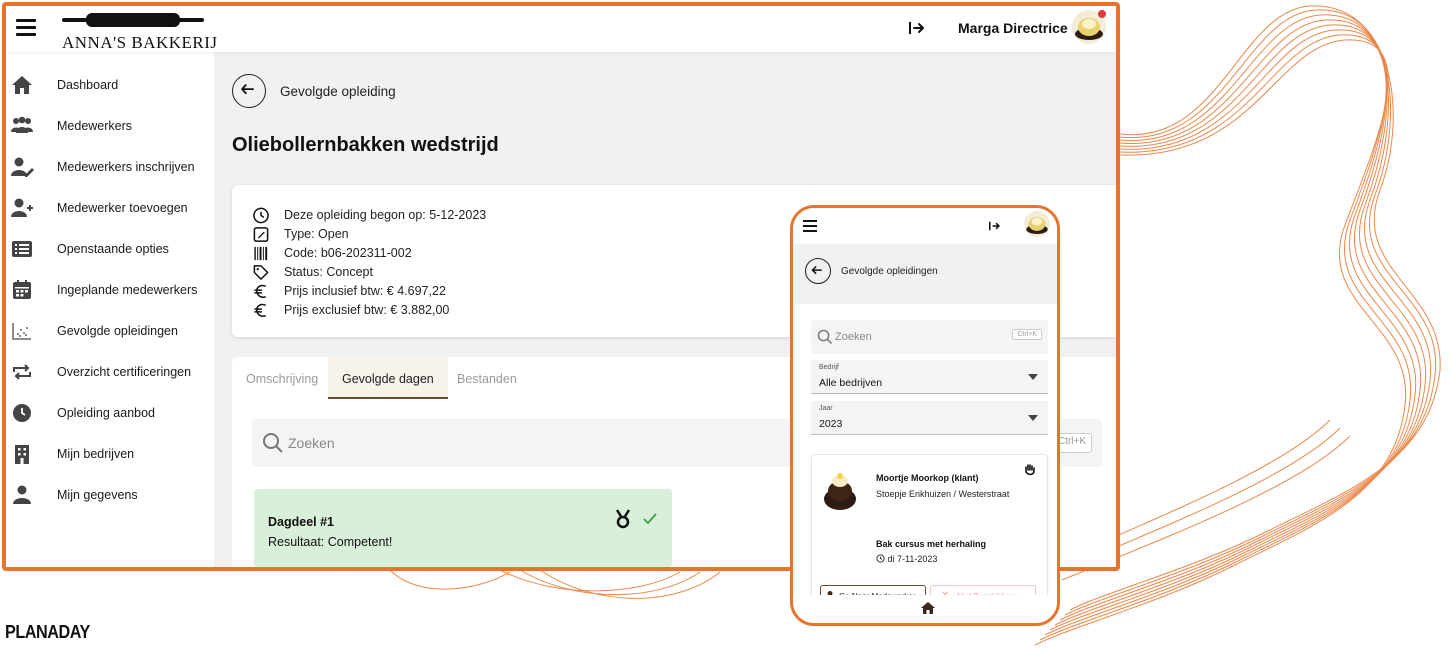  I want to click on breadcrumb: Gevolgde opleiding, so click(338, 91).